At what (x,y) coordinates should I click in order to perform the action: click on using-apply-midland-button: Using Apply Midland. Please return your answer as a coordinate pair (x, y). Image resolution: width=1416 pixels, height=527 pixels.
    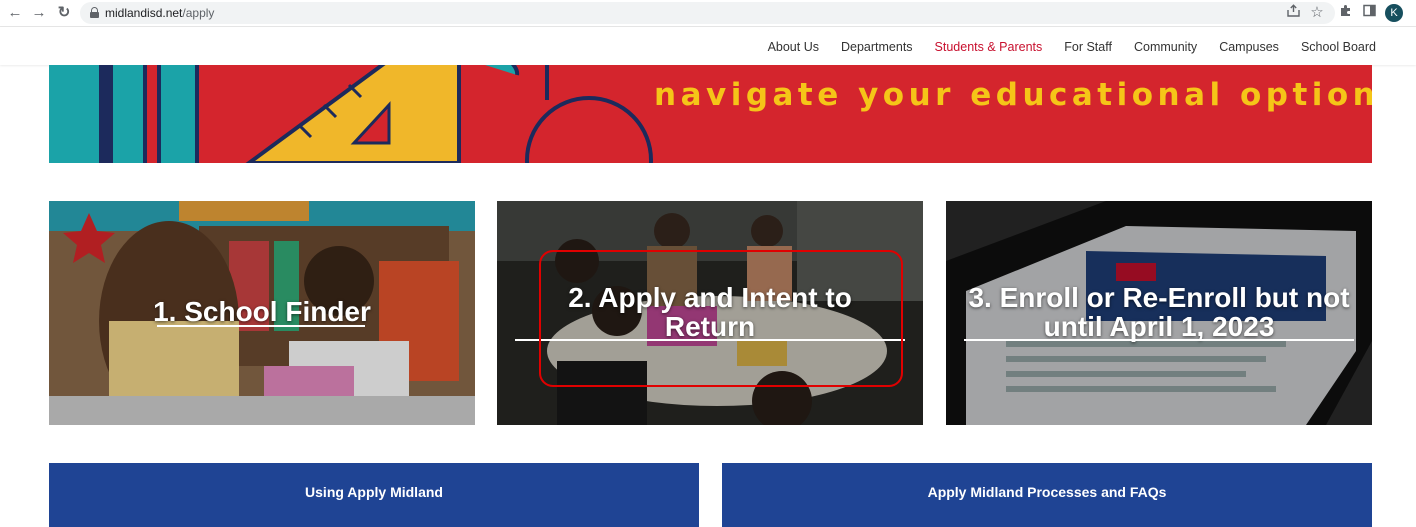
    Looking at the image, I should click on (374, 495).